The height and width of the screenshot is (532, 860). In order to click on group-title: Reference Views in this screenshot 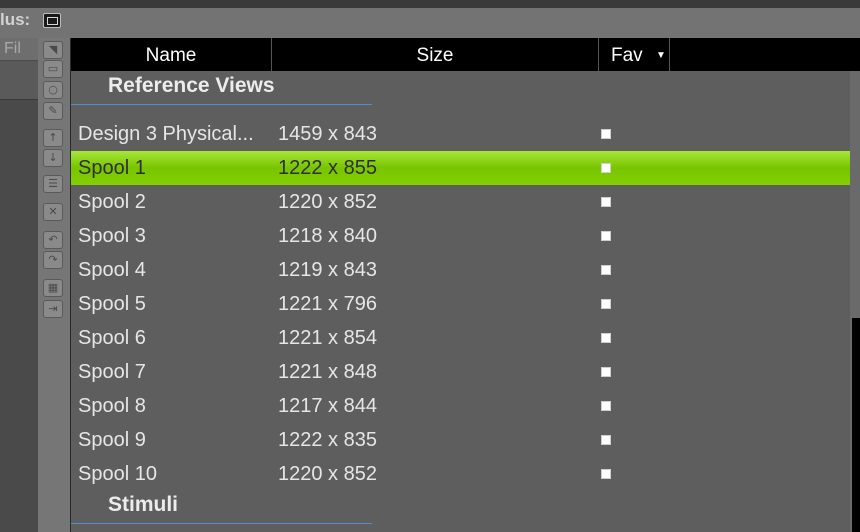, I will do `click(191, 86)`.